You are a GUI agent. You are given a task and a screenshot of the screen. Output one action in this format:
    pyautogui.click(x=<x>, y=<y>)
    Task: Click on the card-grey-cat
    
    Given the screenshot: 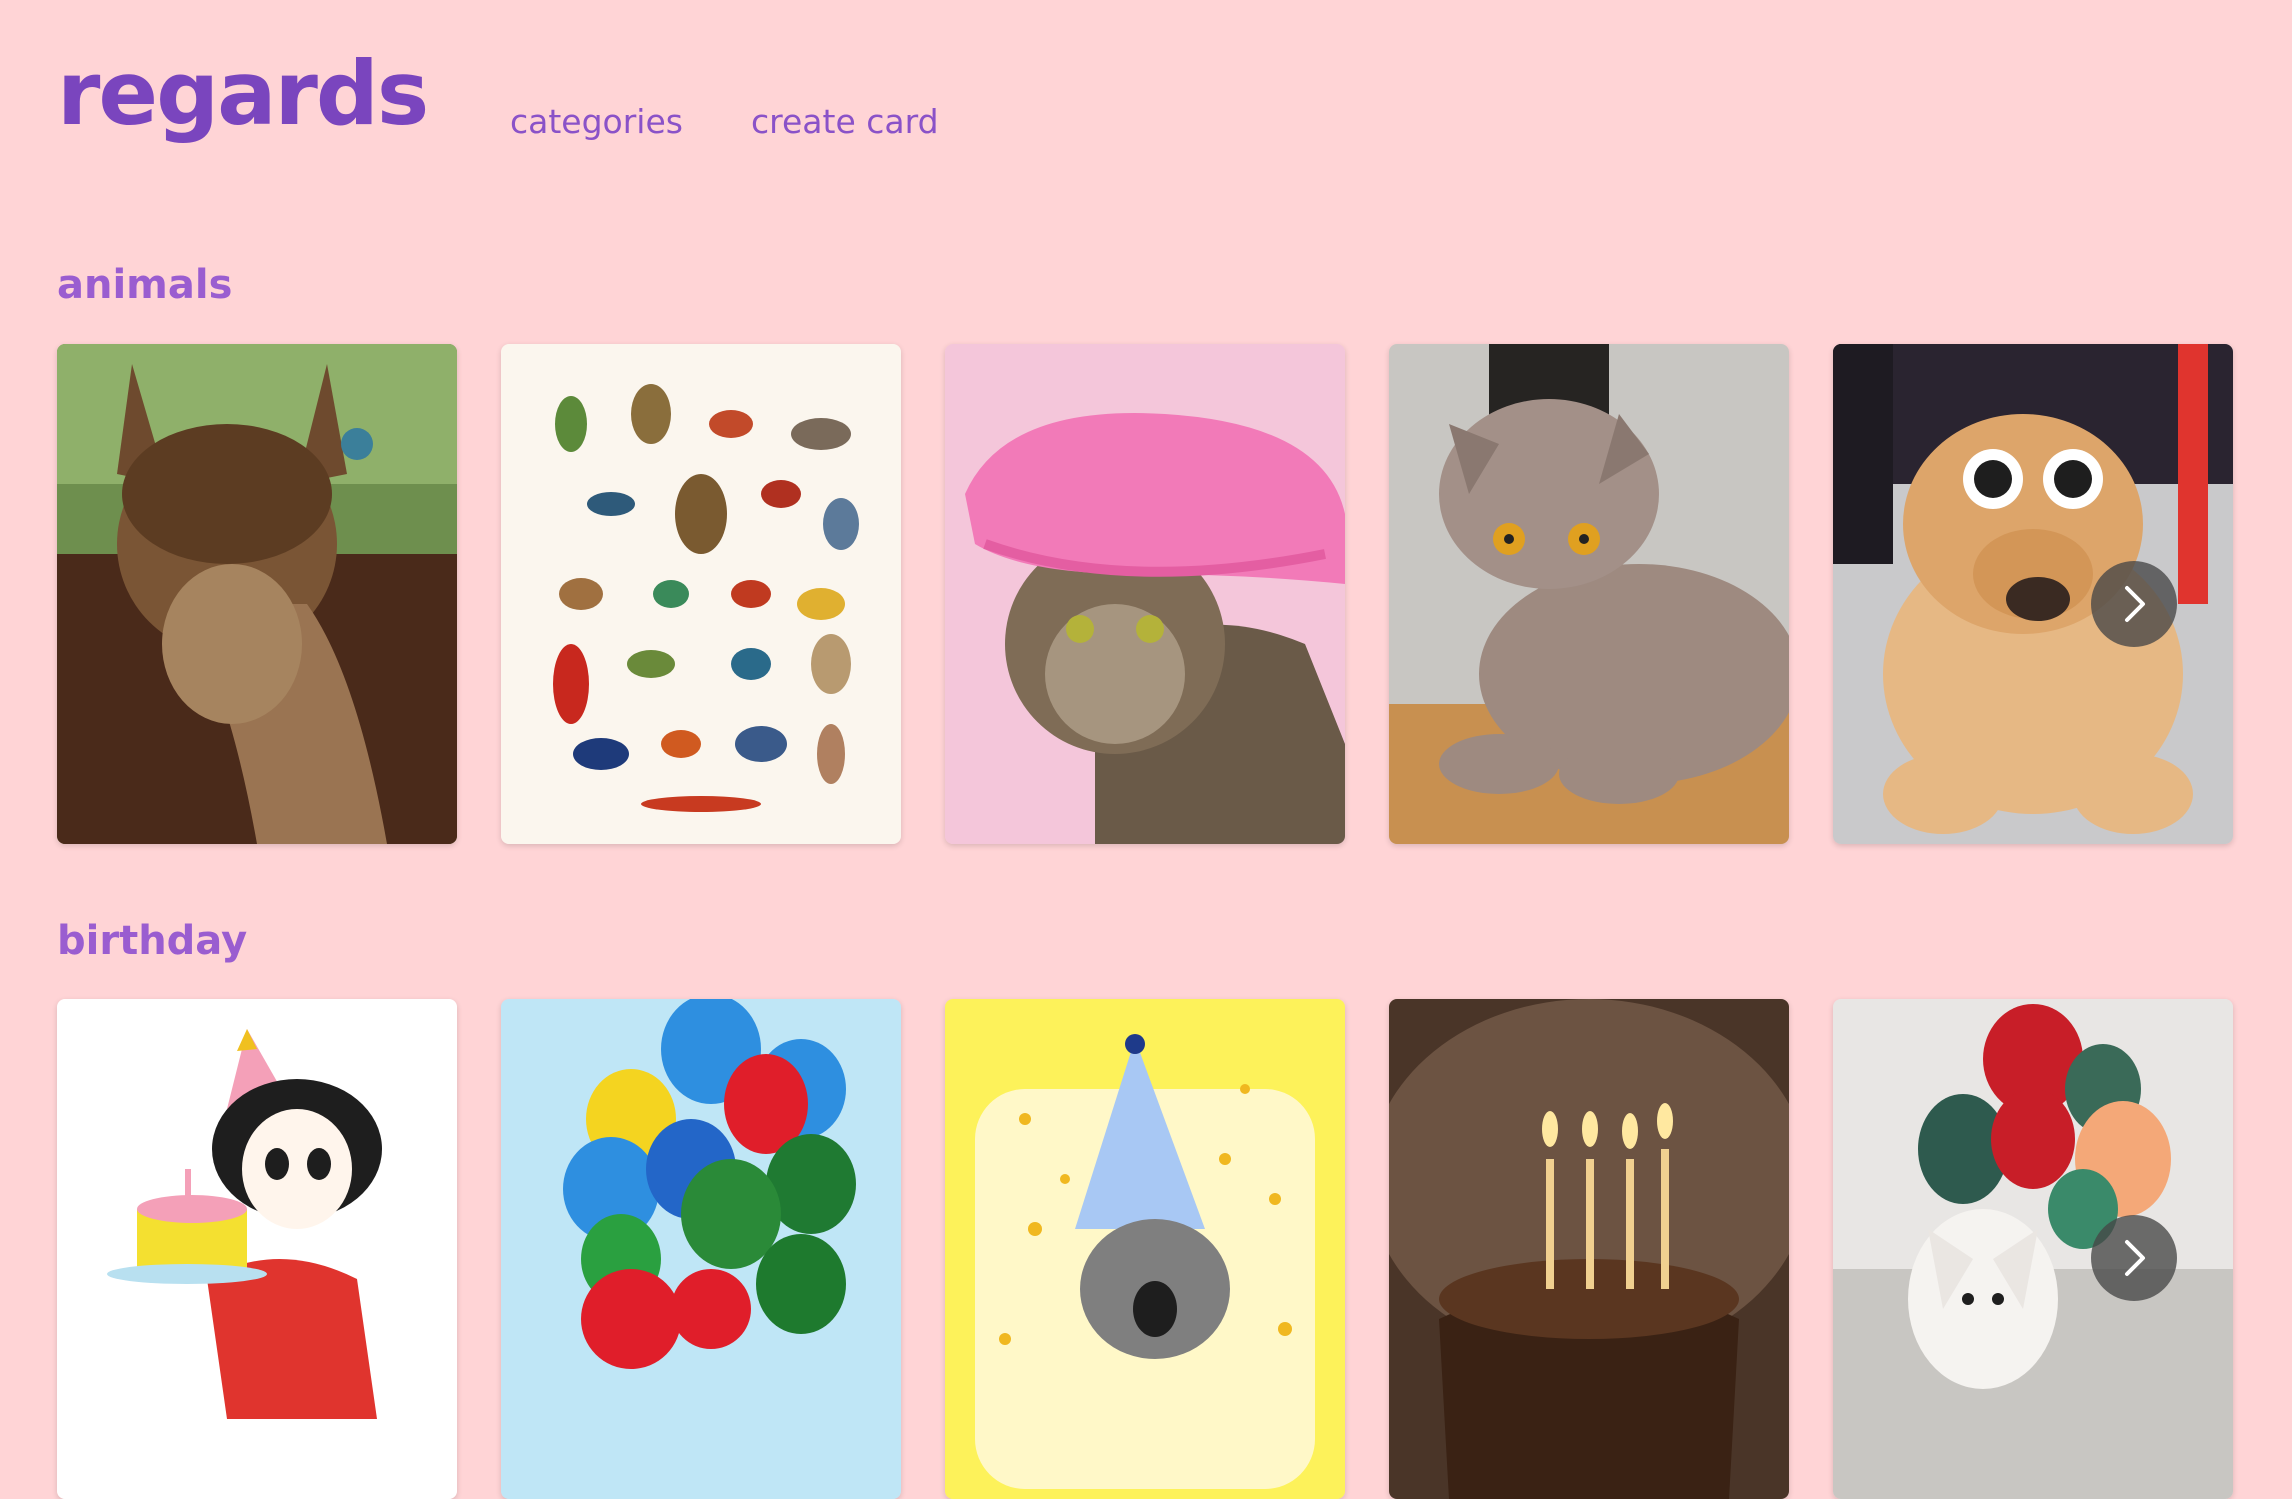 What is the action you would take?
    pyautogui.click(x=1589, y=594)
    